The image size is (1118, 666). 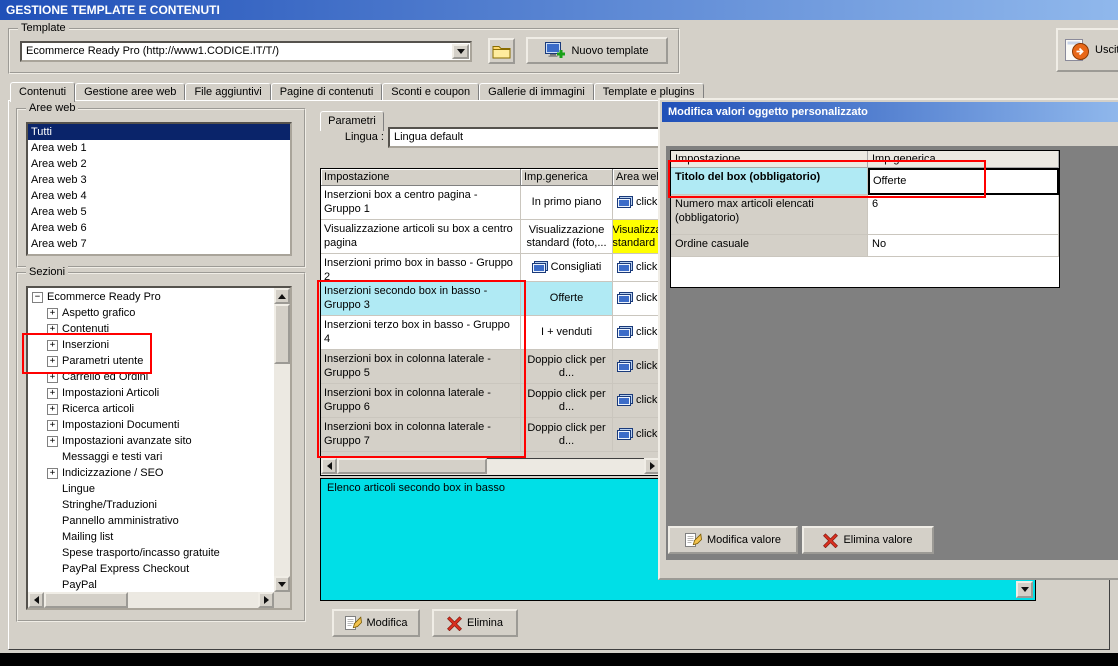 What do you see at coordinates (159, 148) in the screenshot?
I see `areaweb-item-area-web-1: Area web 1` at bounding box center [159, 148].